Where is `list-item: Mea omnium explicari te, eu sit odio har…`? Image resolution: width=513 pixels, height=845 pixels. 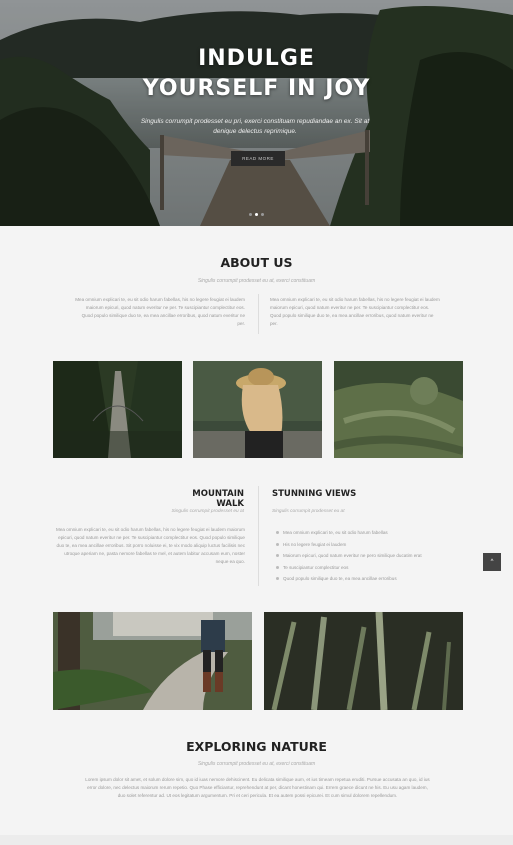 list-item: Mea omnium explicari te, eu sit odio har… is located at coordinates (349, 533).